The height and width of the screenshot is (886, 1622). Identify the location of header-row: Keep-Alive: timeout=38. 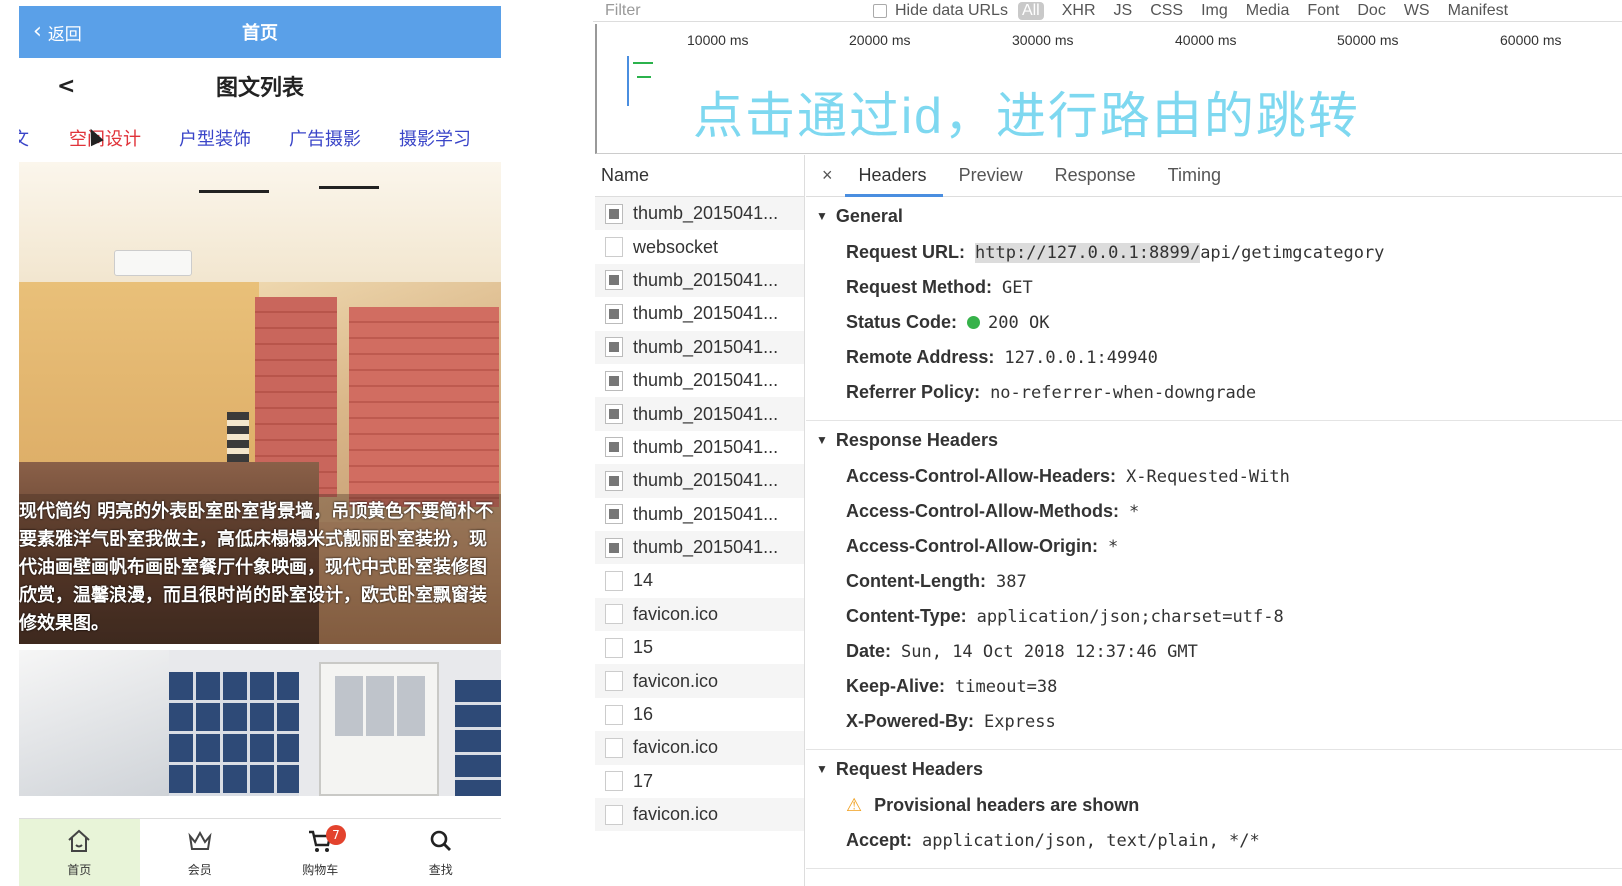
(1214, 686).